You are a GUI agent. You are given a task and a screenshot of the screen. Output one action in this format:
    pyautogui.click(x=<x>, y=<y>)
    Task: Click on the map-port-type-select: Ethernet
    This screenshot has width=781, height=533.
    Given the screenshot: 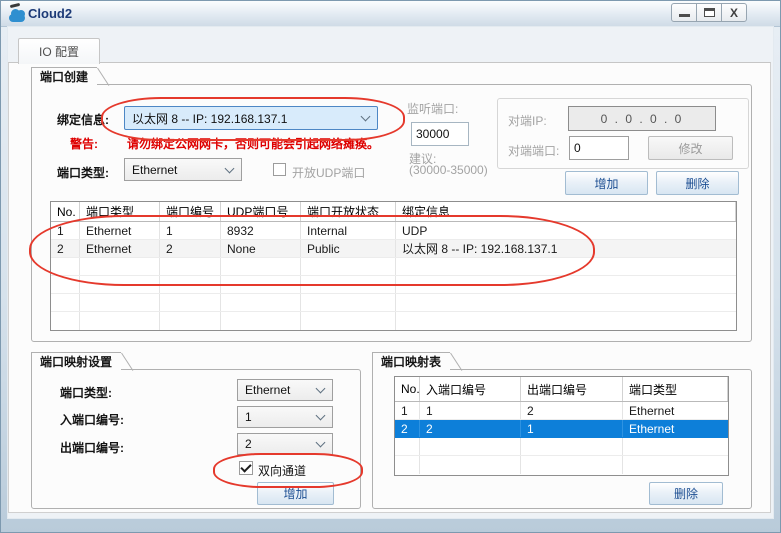 What is the action you would take?
    pyautogui.click(x=285, y=390)
    